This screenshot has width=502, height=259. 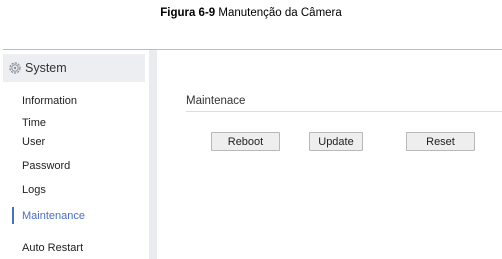 What do you see at coordinates (188, 13) in the screenshot?
I see `figure-label: Figura 6-9` at bounding box center [188, 13].